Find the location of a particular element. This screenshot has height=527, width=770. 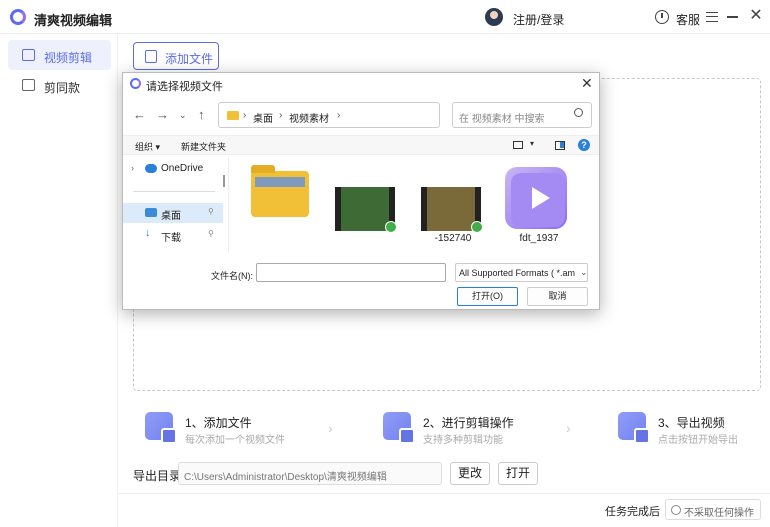

step-add-file: 1、添加文件 每次添加一个视频文件 is located at coordinates (230, 430).